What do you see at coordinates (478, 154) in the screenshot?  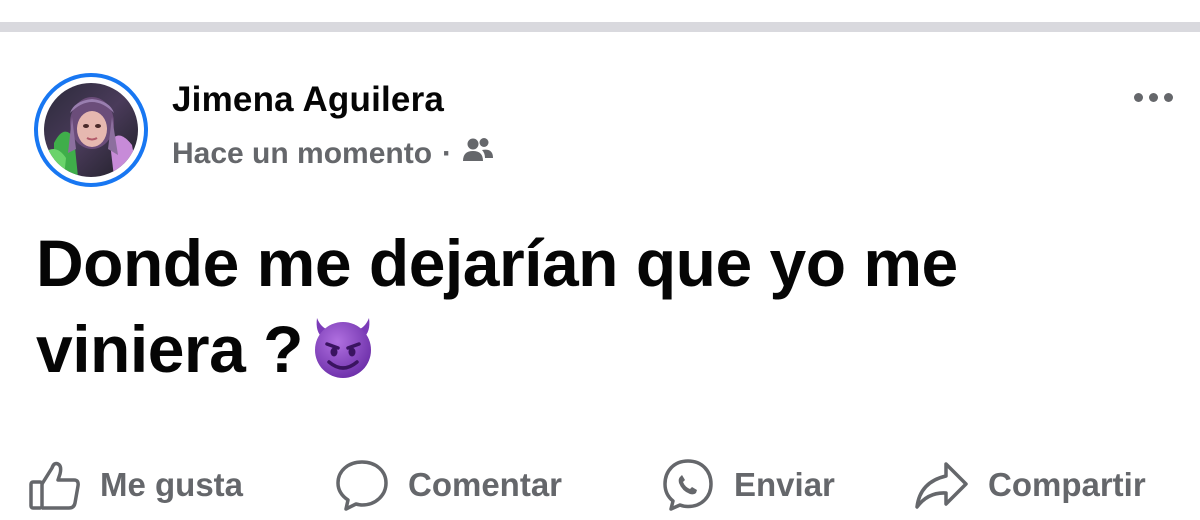 I see `friends-icon` at bounding box center [478, 154].